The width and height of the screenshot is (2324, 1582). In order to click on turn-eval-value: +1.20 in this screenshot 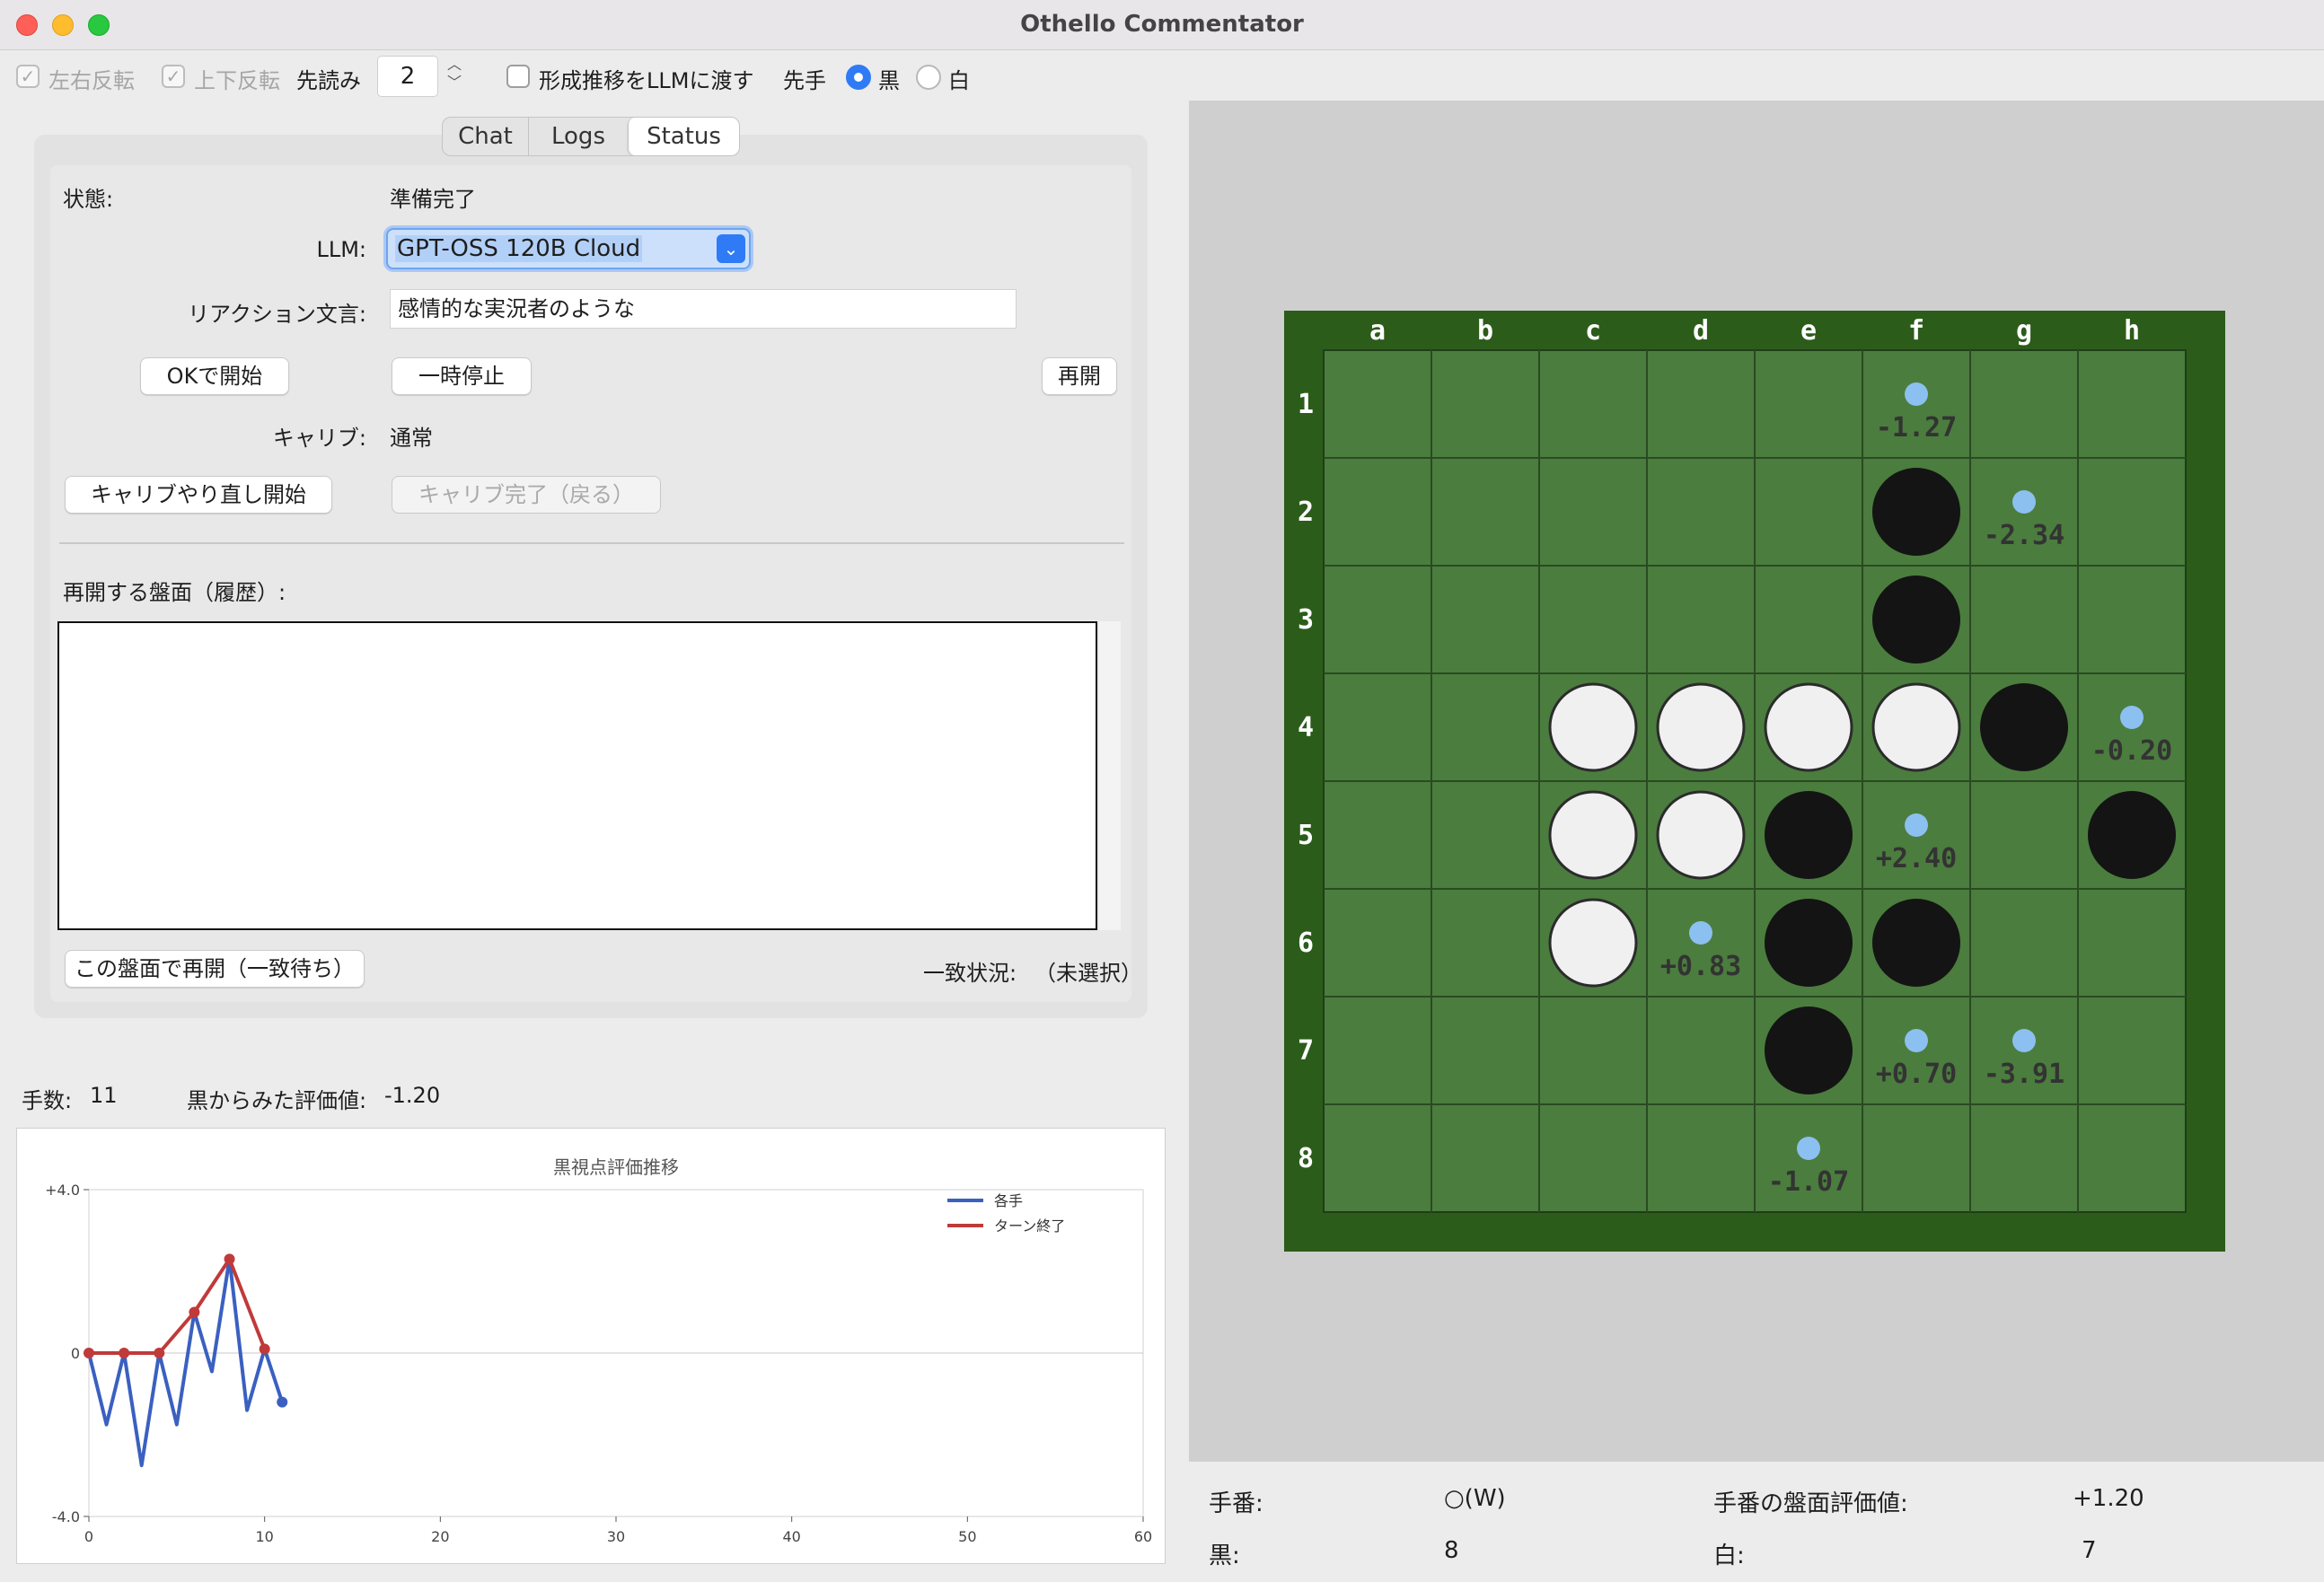, I will do `click(2108, 1498)`.